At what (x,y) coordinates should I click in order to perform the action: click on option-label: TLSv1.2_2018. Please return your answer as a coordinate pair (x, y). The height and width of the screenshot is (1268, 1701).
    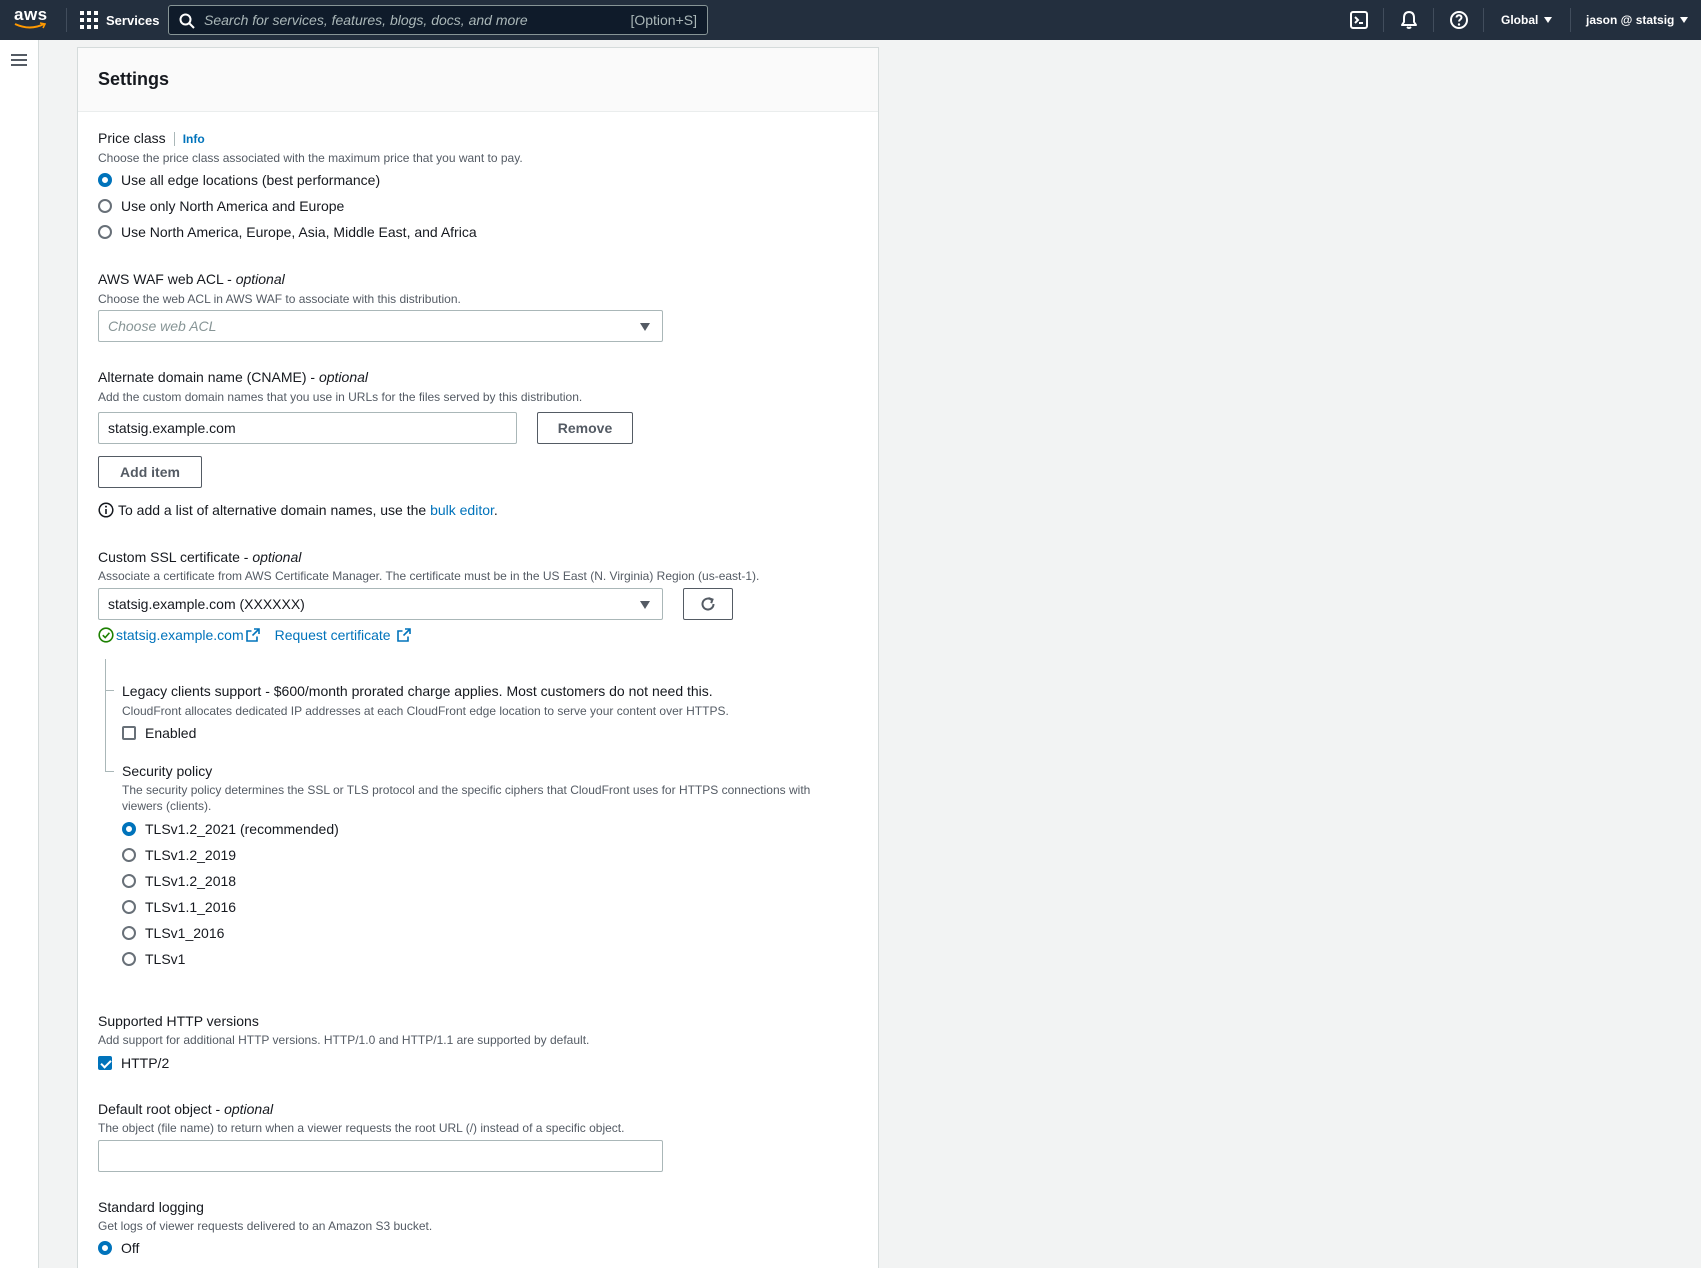
    Looking at the image, I should click on (191, 881).